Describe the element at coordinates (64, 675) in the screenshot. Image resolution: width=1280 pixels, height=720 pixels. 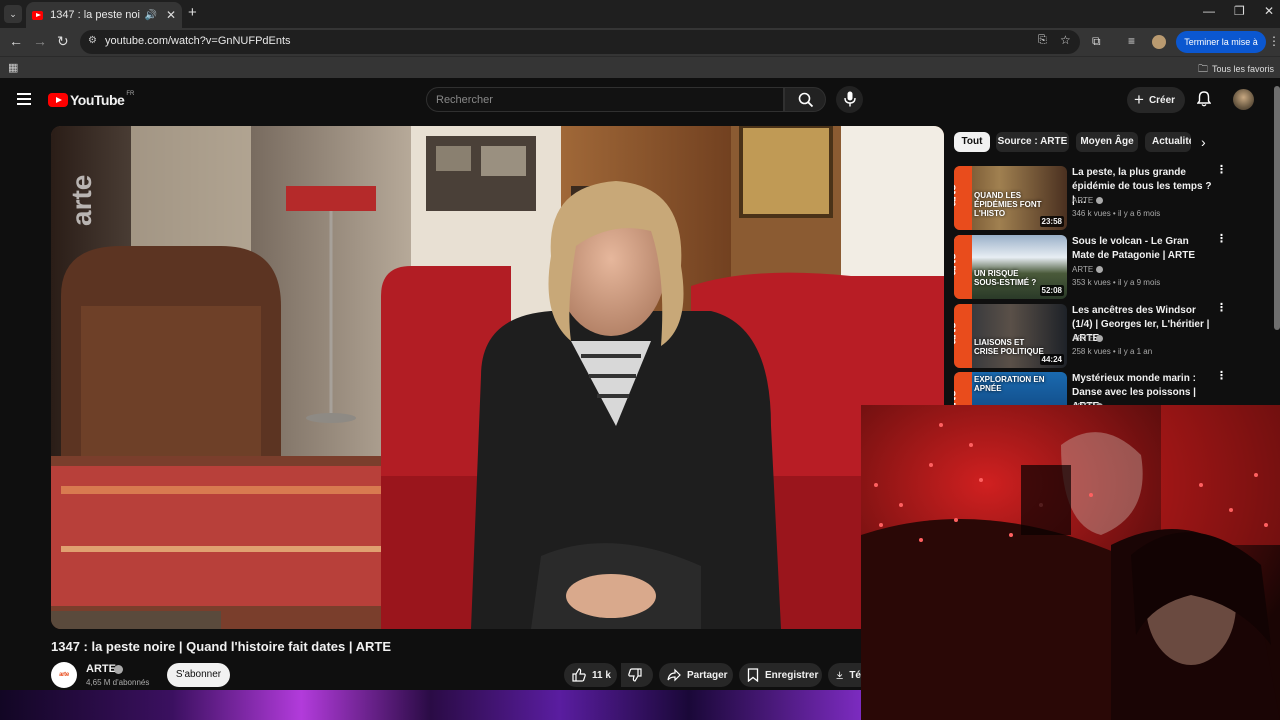
I see `channel-avatar: arte` at that location.